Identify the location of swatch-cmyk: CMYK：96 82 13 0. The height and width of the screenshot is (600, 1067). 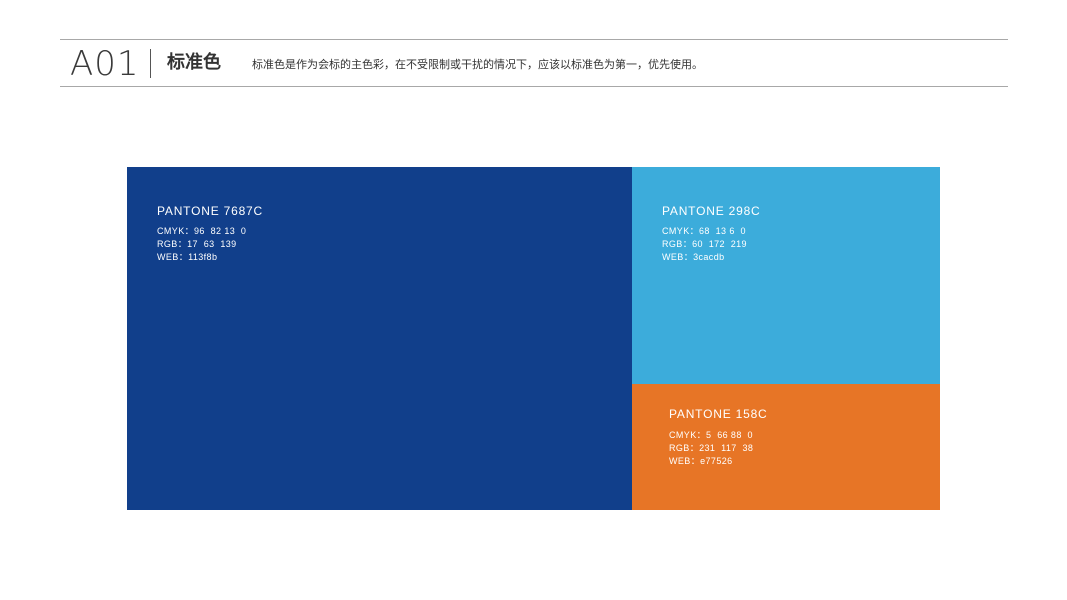
(202, 231).